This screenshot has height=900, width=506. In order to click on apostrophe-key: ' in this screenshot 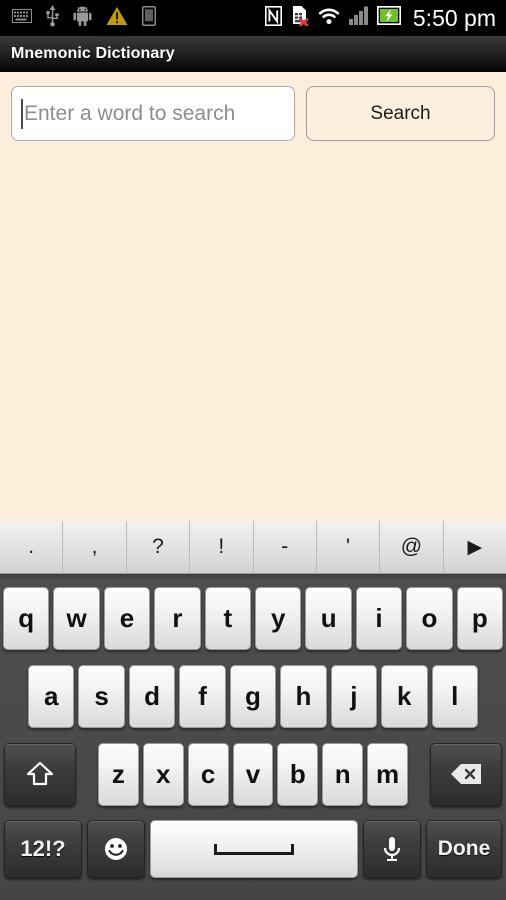, I will do `click(349, 547)`.